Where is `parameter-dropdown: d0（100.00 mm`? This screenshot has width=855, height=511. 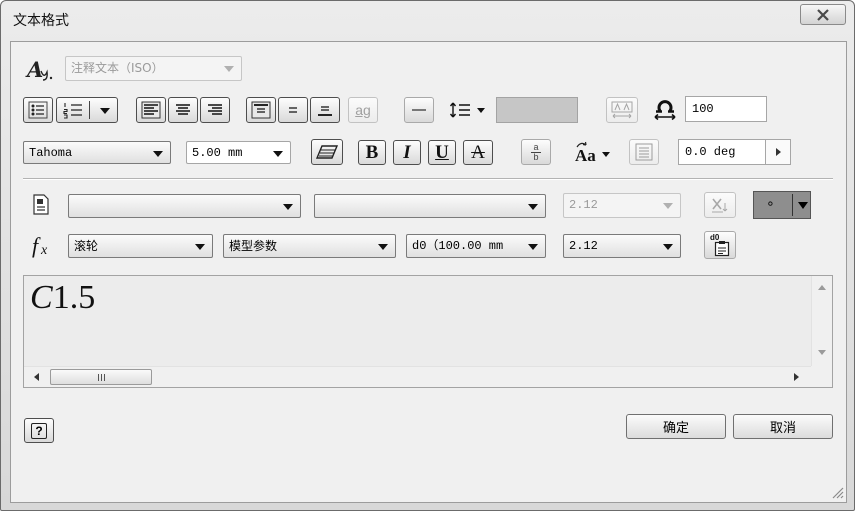
parameter-dropdown: d0（100.00 mm is located at coordinates (476, 246).